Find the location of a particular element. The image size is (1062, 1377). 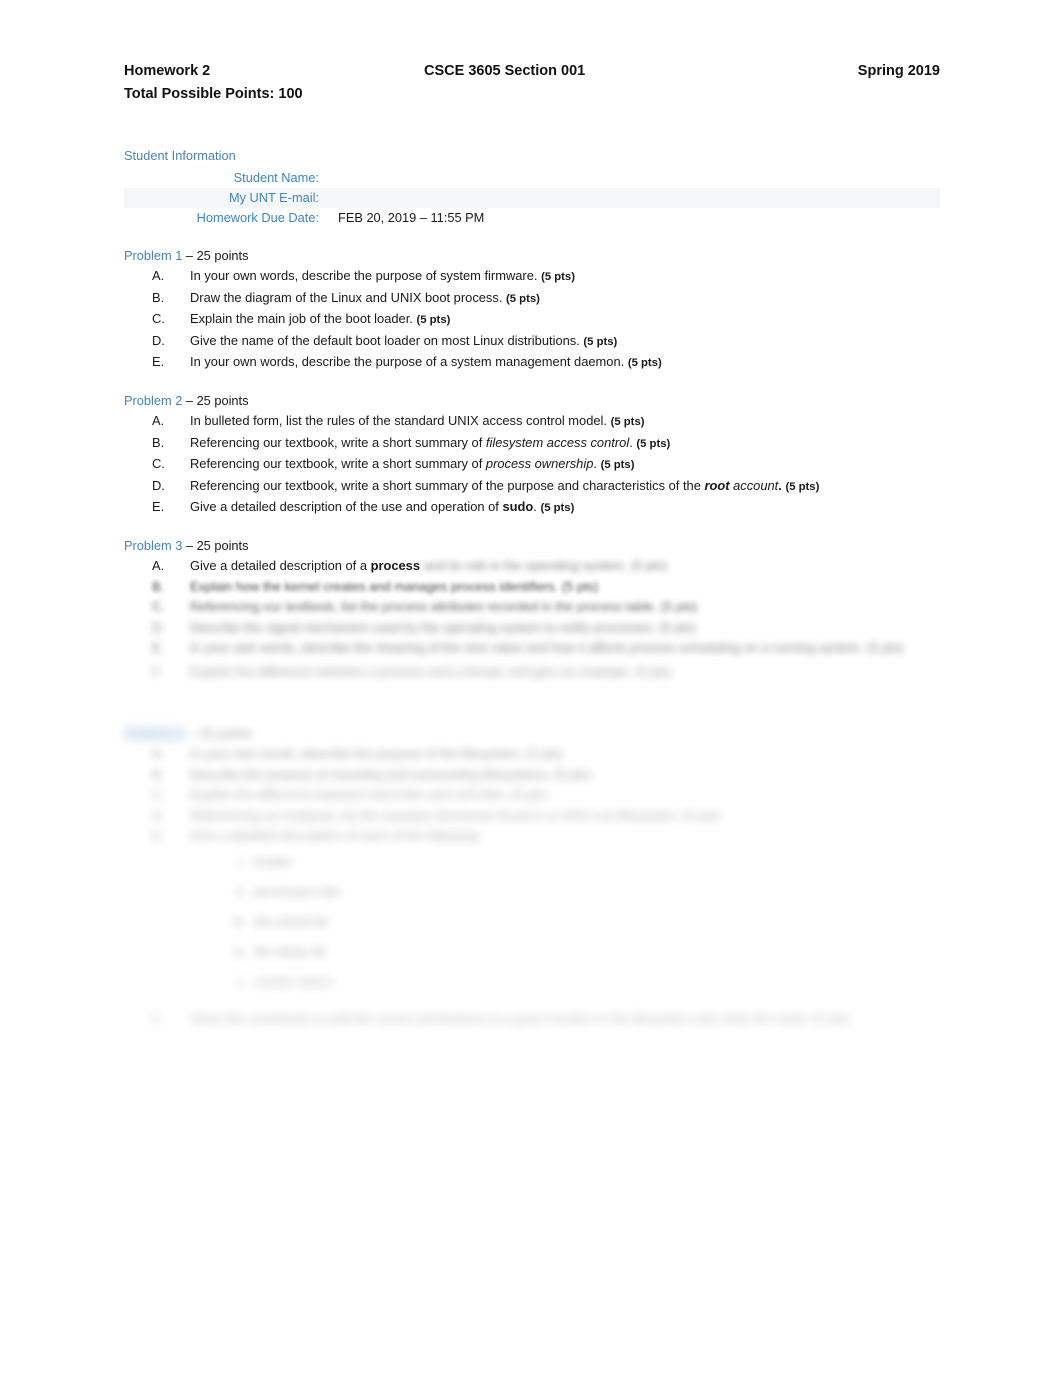

problem-4-heading: Problem 4 – 25 points is located at coordinates (559, 734).